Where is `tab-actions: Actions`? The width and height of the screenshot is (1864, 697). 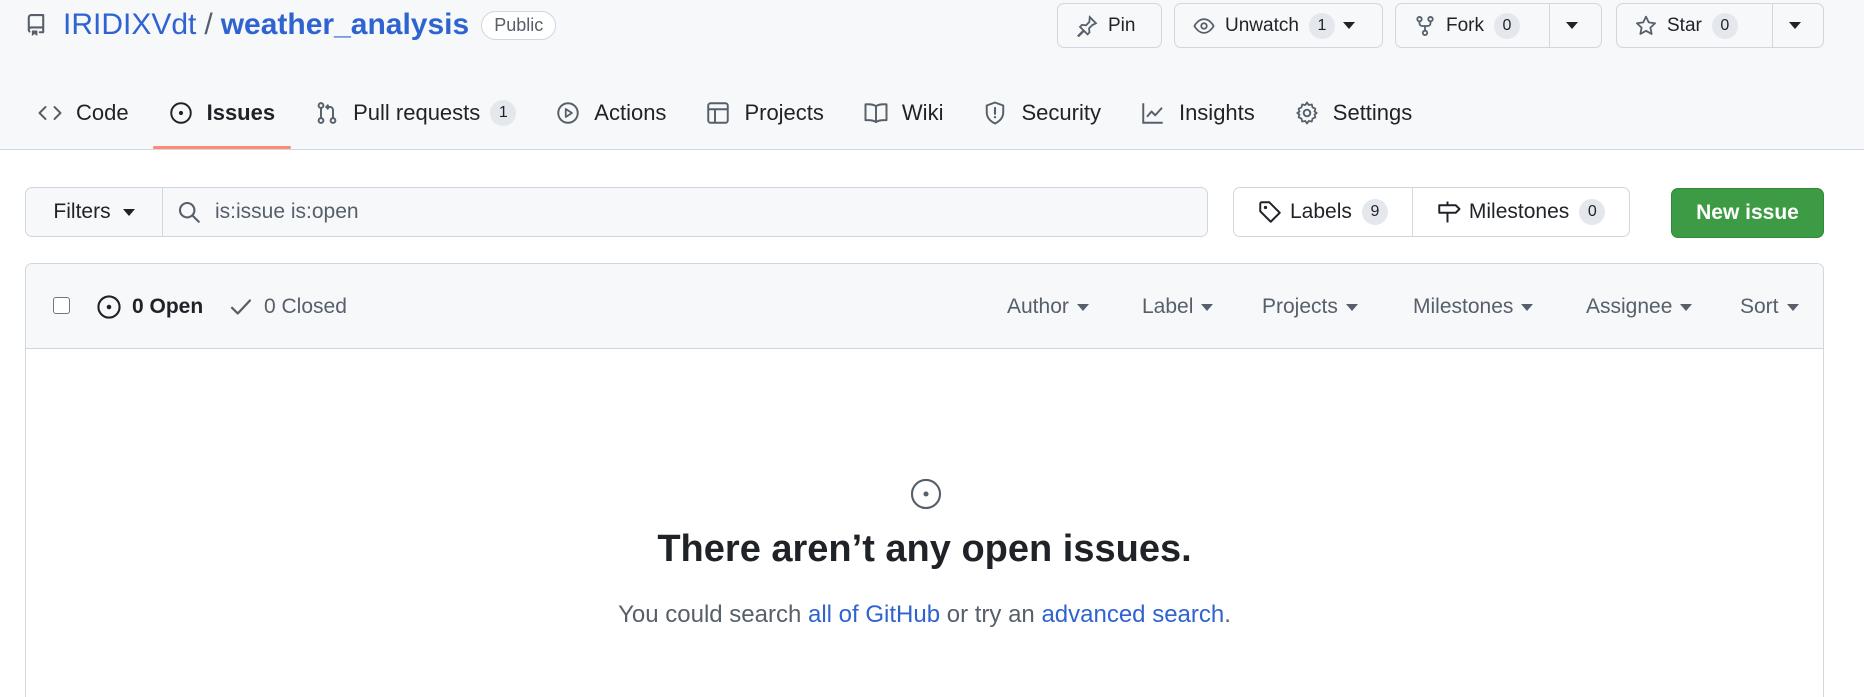 tab-actions: Actions is located at coordinates (611, 113).